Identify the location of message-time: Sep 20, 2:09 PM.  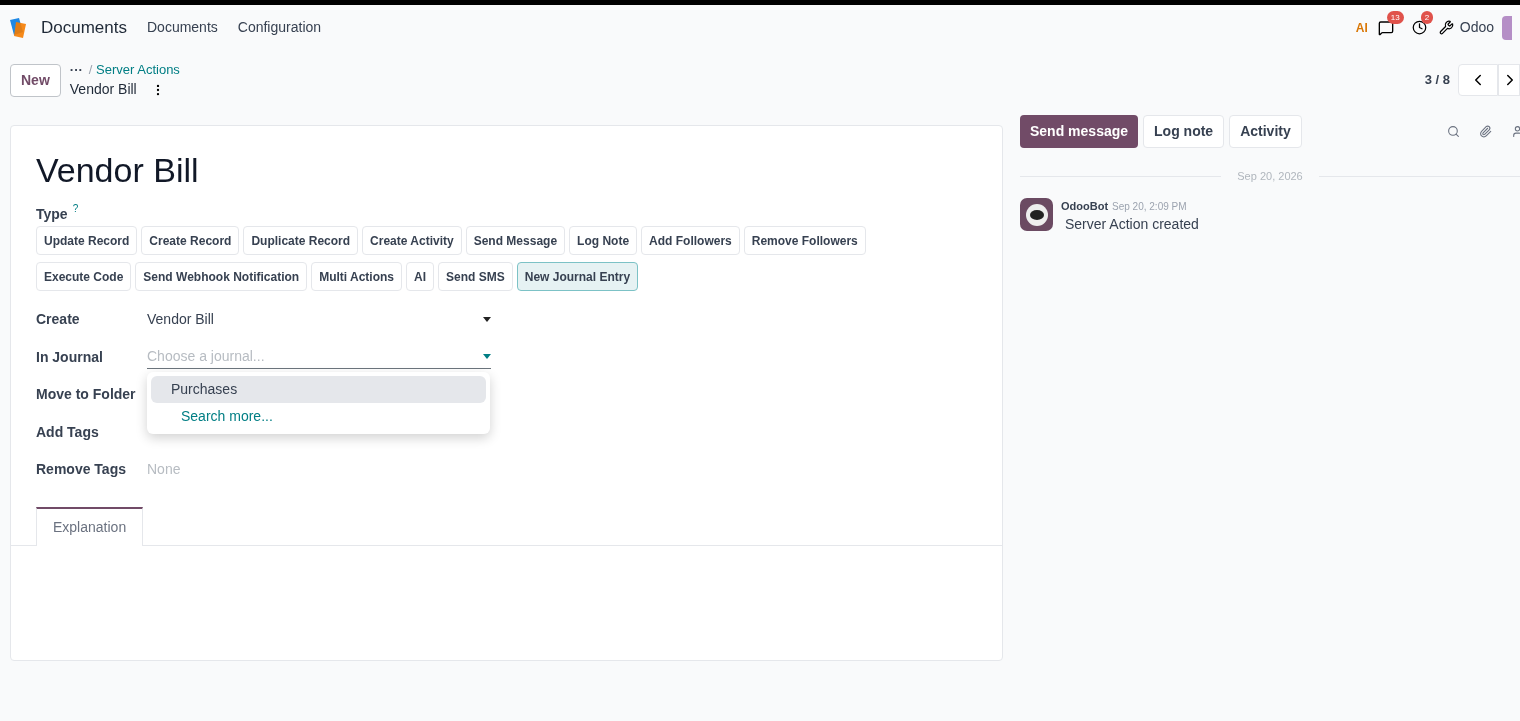
(1149, 206).